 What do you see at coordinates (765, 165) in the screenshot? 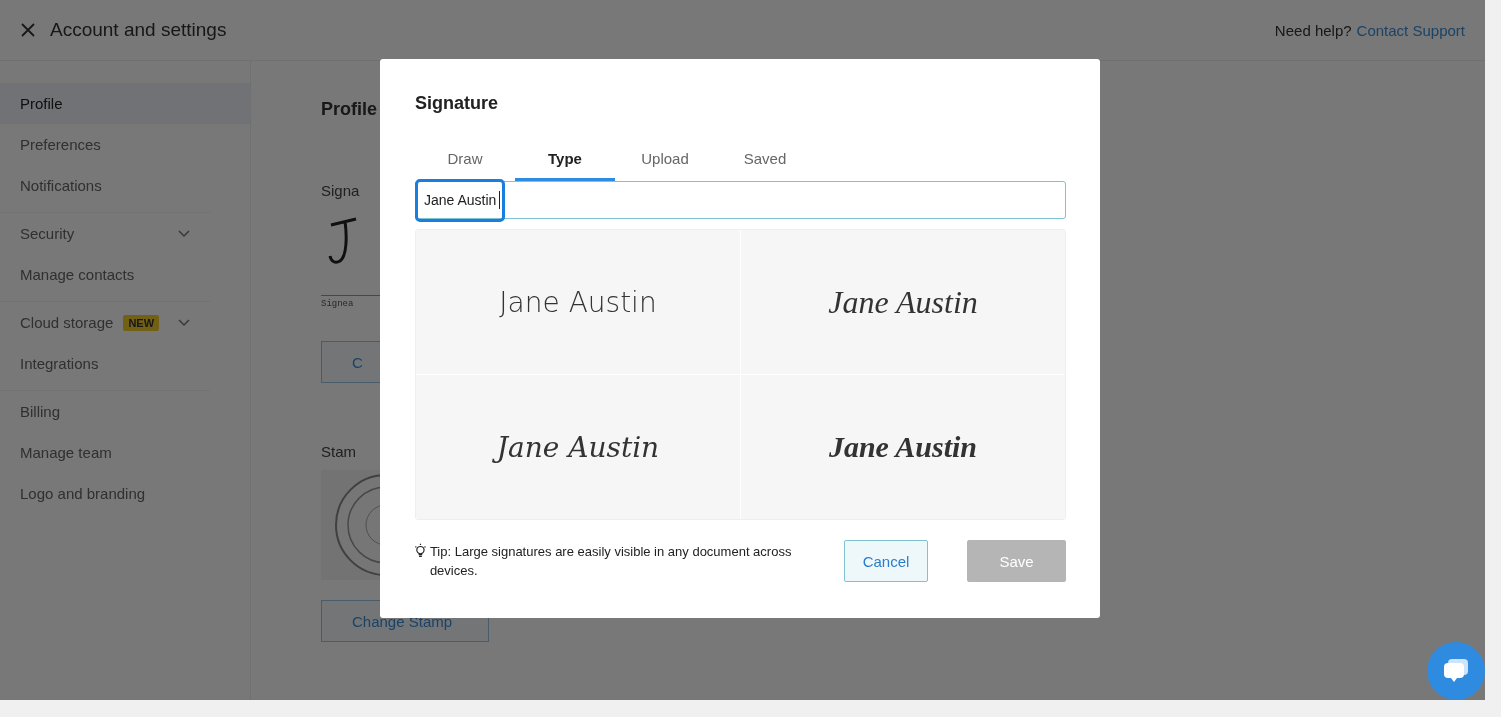
I see `tab: Saved` at bounding box center [765, 165].